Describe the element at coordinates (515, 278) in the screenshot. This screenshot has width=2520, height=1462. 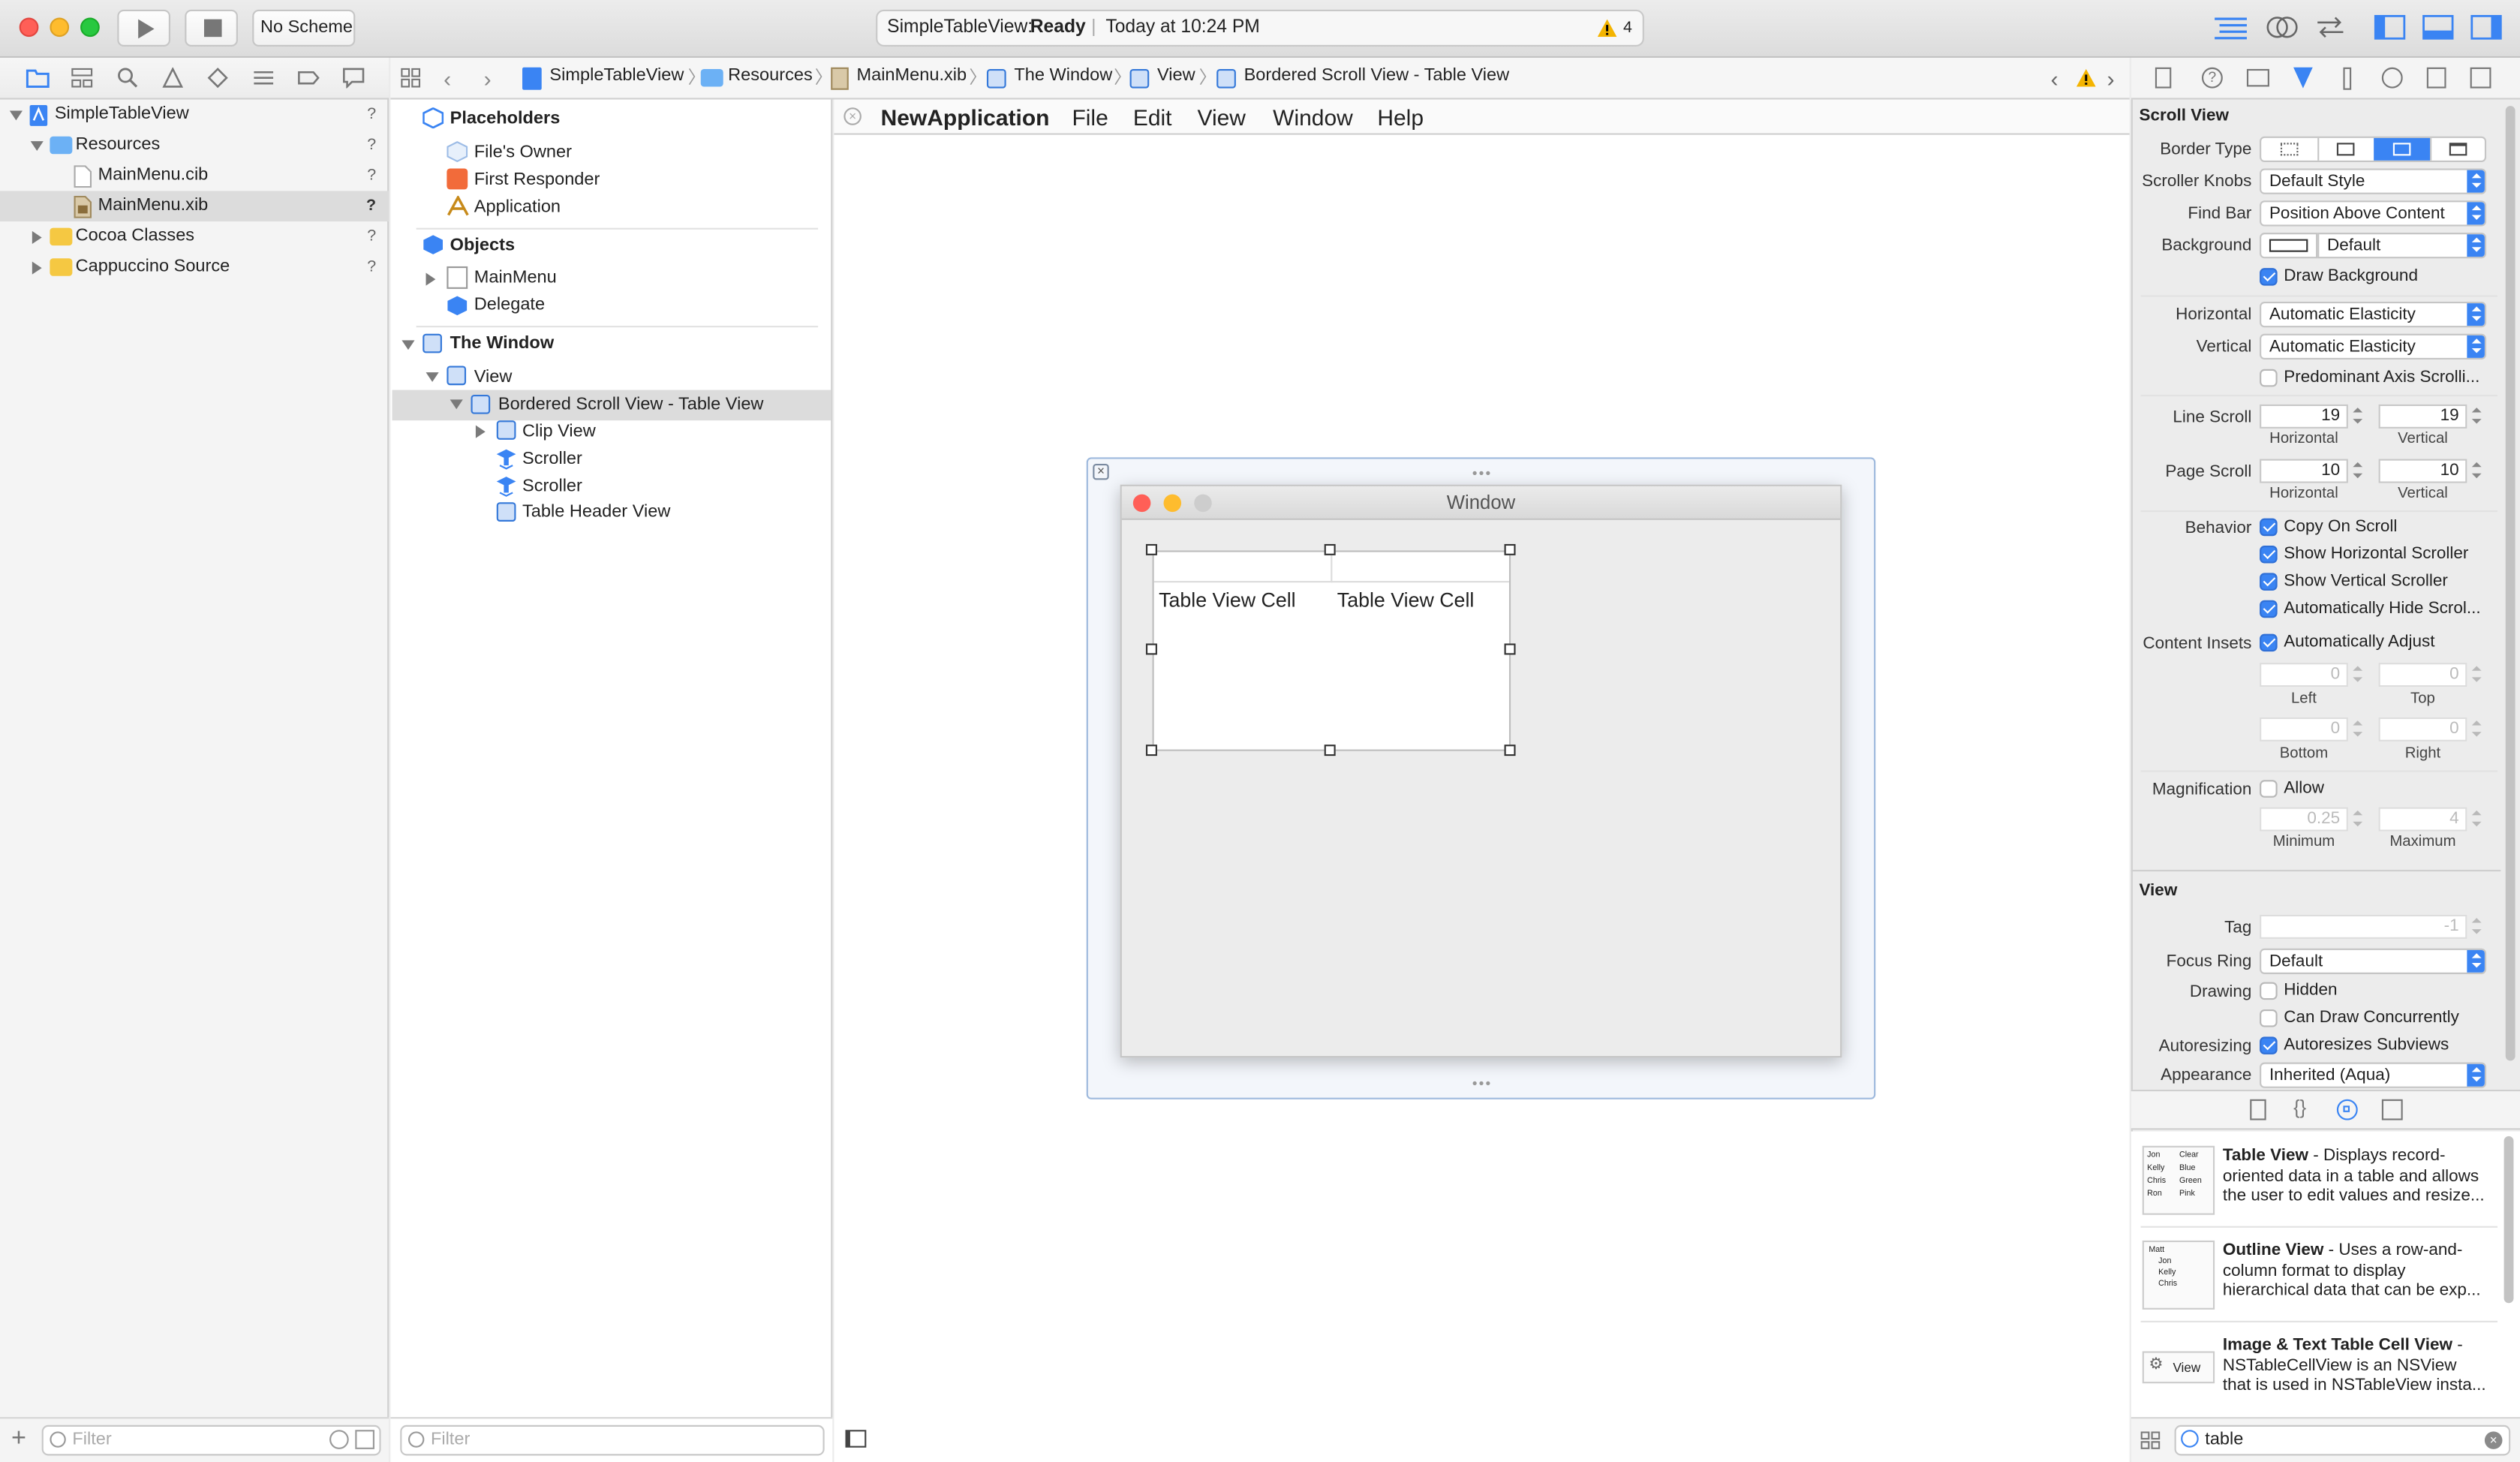
I see `outline-item-mainmenu: MainMenu` at that location.